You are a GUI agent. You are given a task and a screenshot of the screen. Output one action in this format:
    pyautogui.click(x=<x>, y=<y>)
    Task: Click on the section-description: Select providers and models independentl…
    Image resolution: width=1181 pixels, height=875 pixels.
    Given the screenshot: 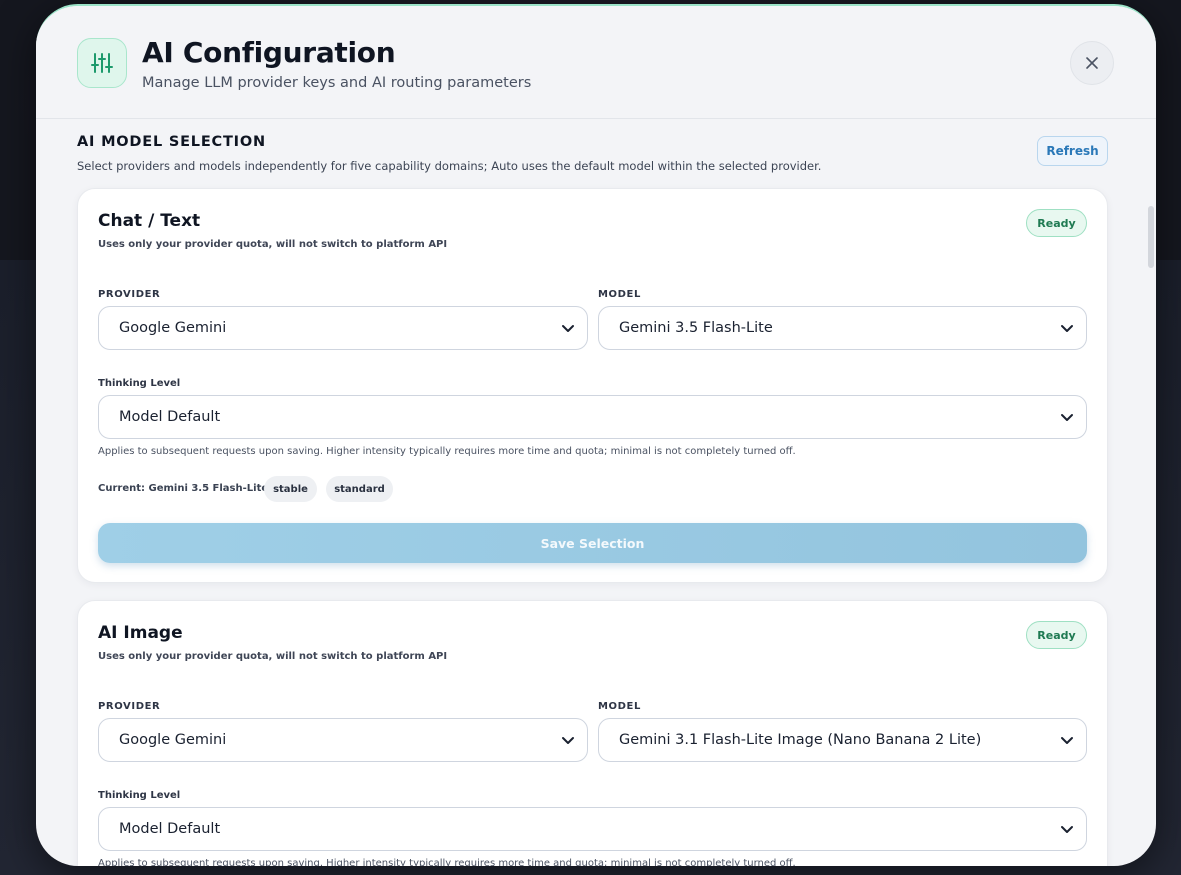 What is the action you would take?
    pyautogui.click(x=449, y=166)
    